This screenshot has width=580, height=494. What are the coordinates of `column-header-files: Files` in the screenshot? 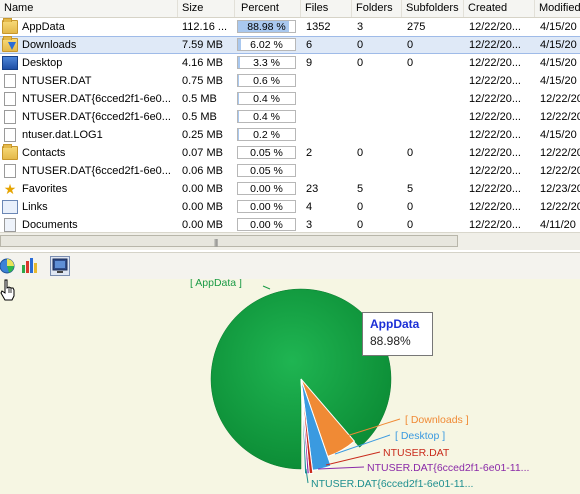 It's located at (326, 8).